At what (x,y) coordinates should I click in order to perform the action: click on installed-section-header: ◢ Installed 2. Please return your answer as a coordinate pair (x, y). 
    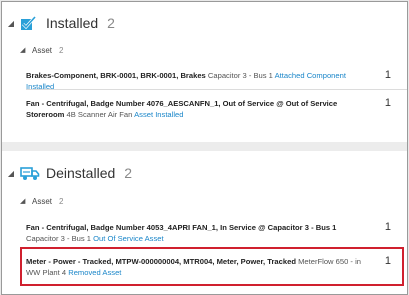
    Looking at the image, I should click on (58, 23).